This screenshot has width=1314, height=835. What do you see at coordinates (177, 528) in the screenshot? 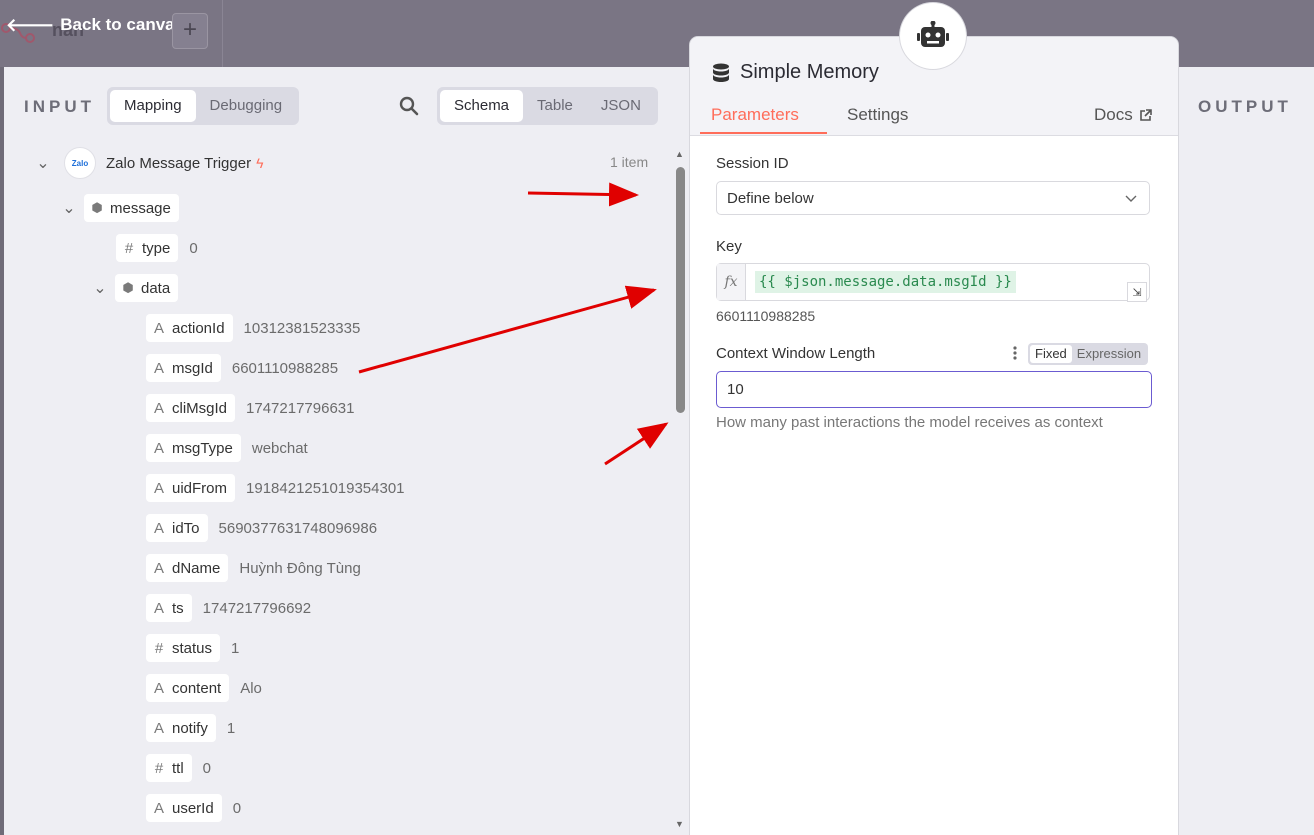
I see `field-chip: AidTo` at bounding box center [177, 528].